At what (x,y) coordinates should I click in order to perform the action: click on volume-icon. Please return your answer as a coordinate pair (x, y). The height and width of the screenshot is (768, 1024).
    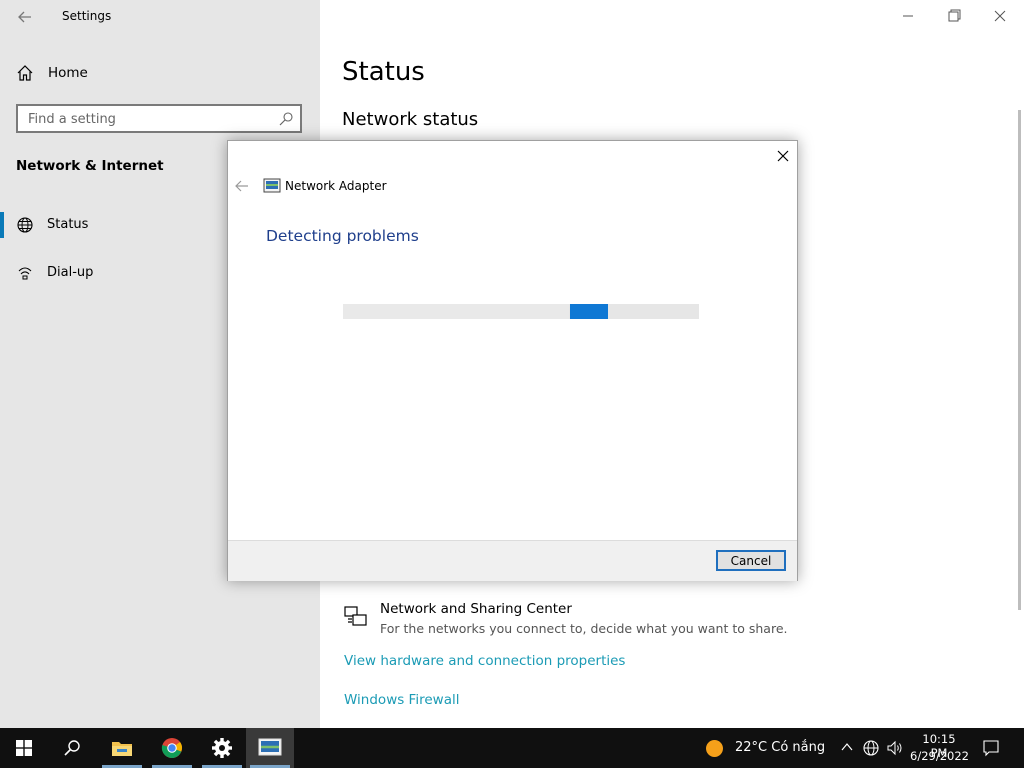
    Looking at the image, I should click on (895, 748).